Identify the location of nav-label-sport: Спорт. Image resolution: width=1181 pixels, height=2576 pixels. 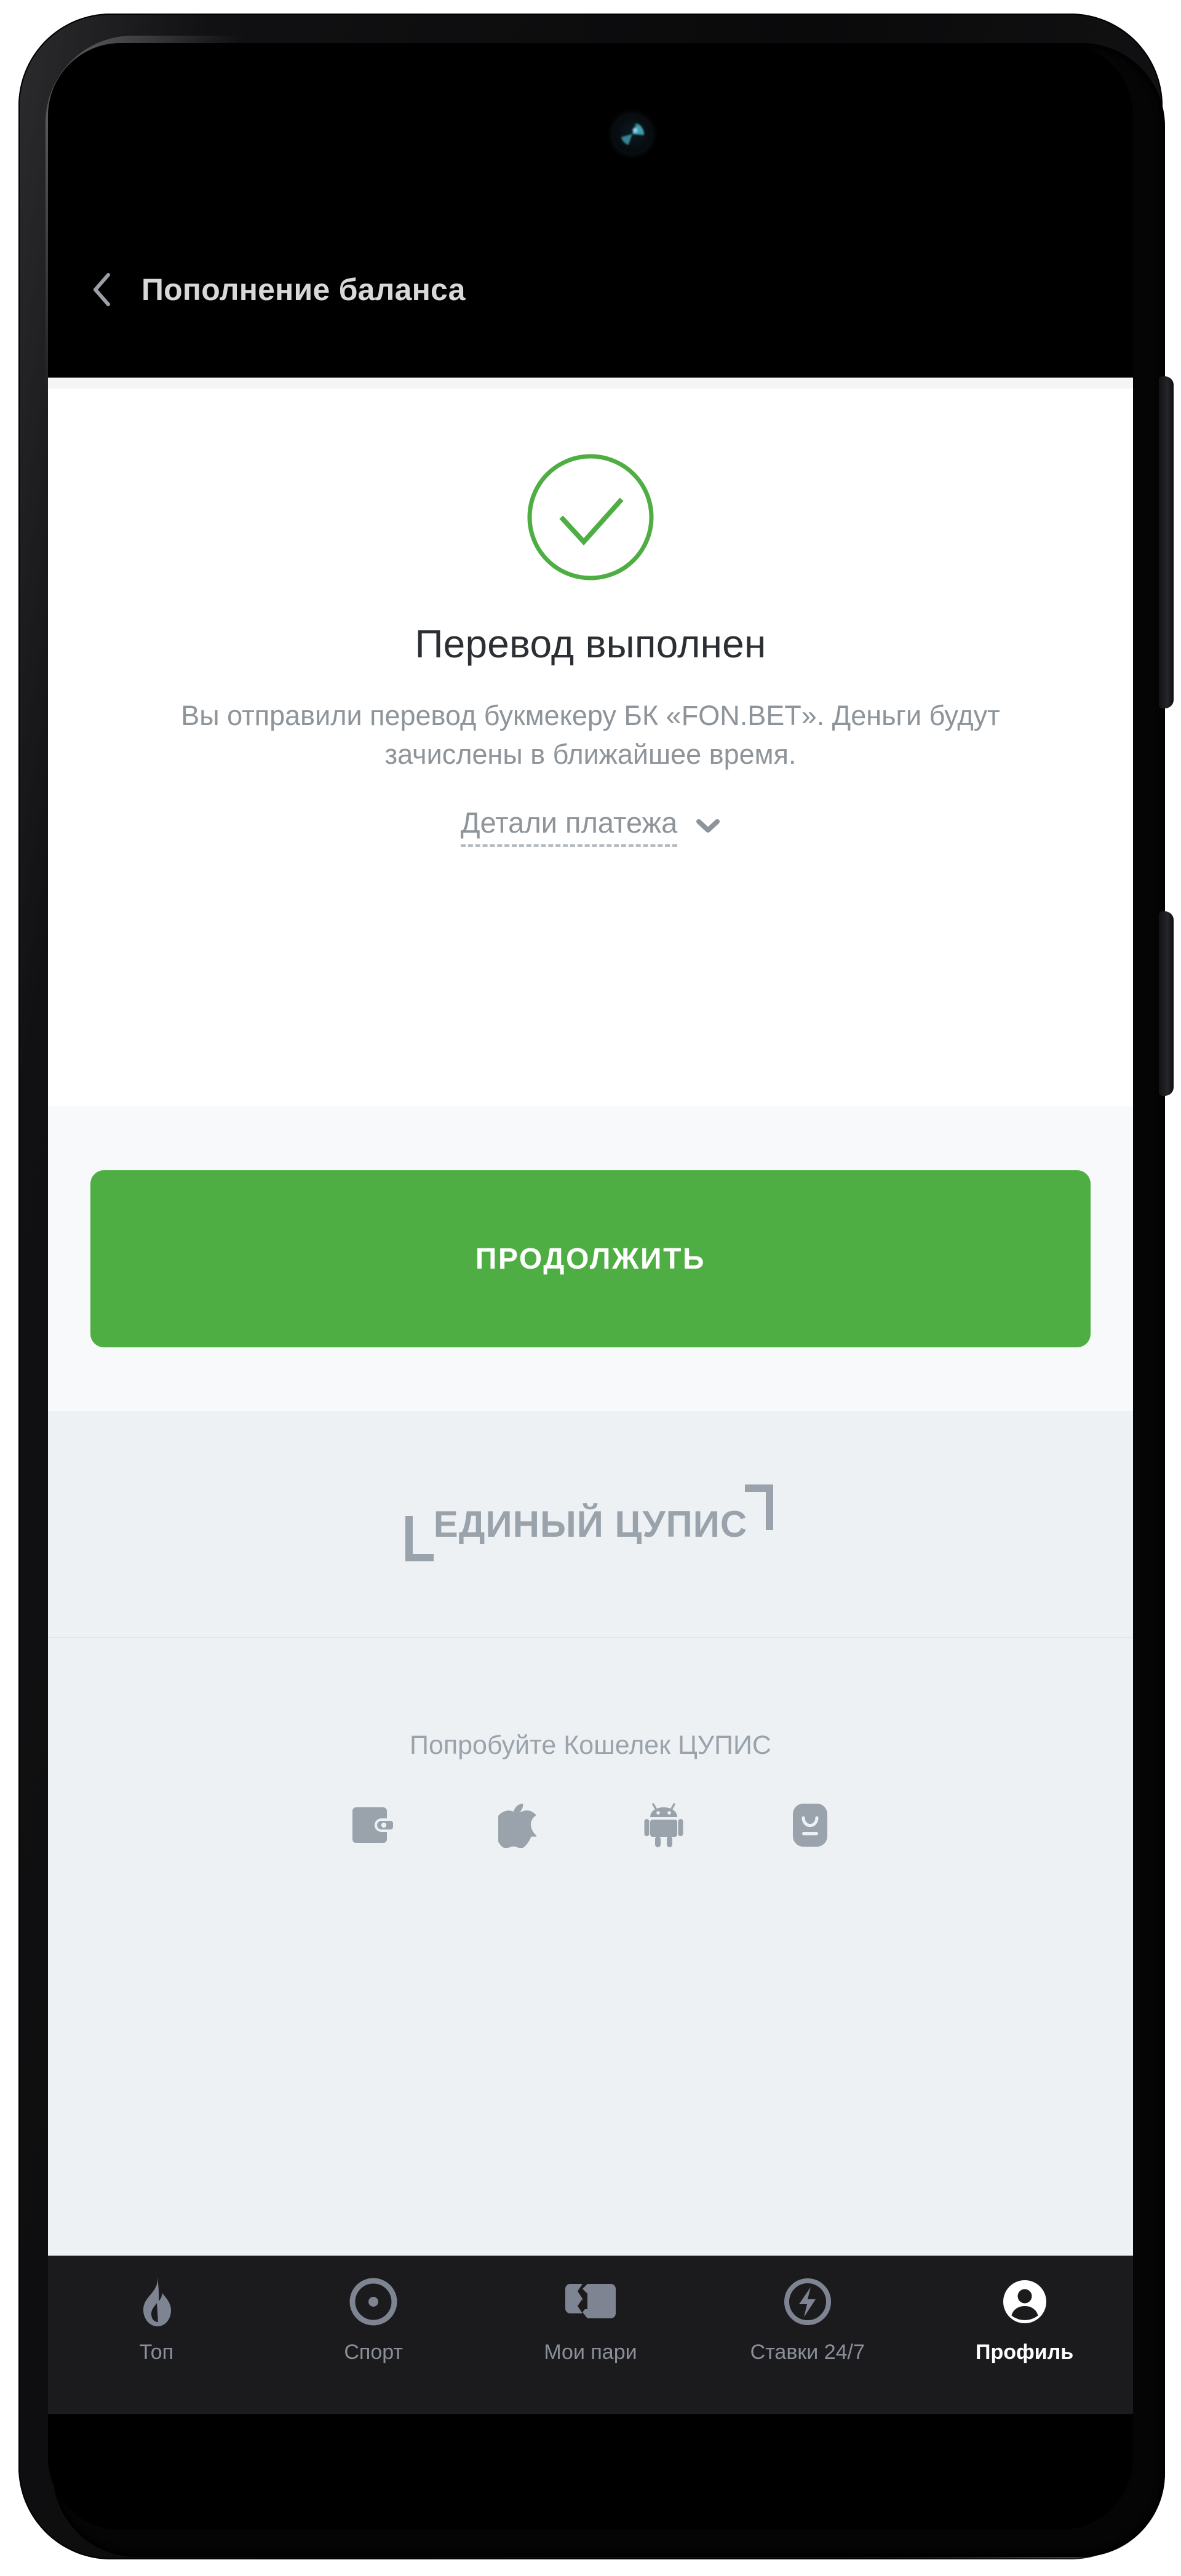
(373, 2352).